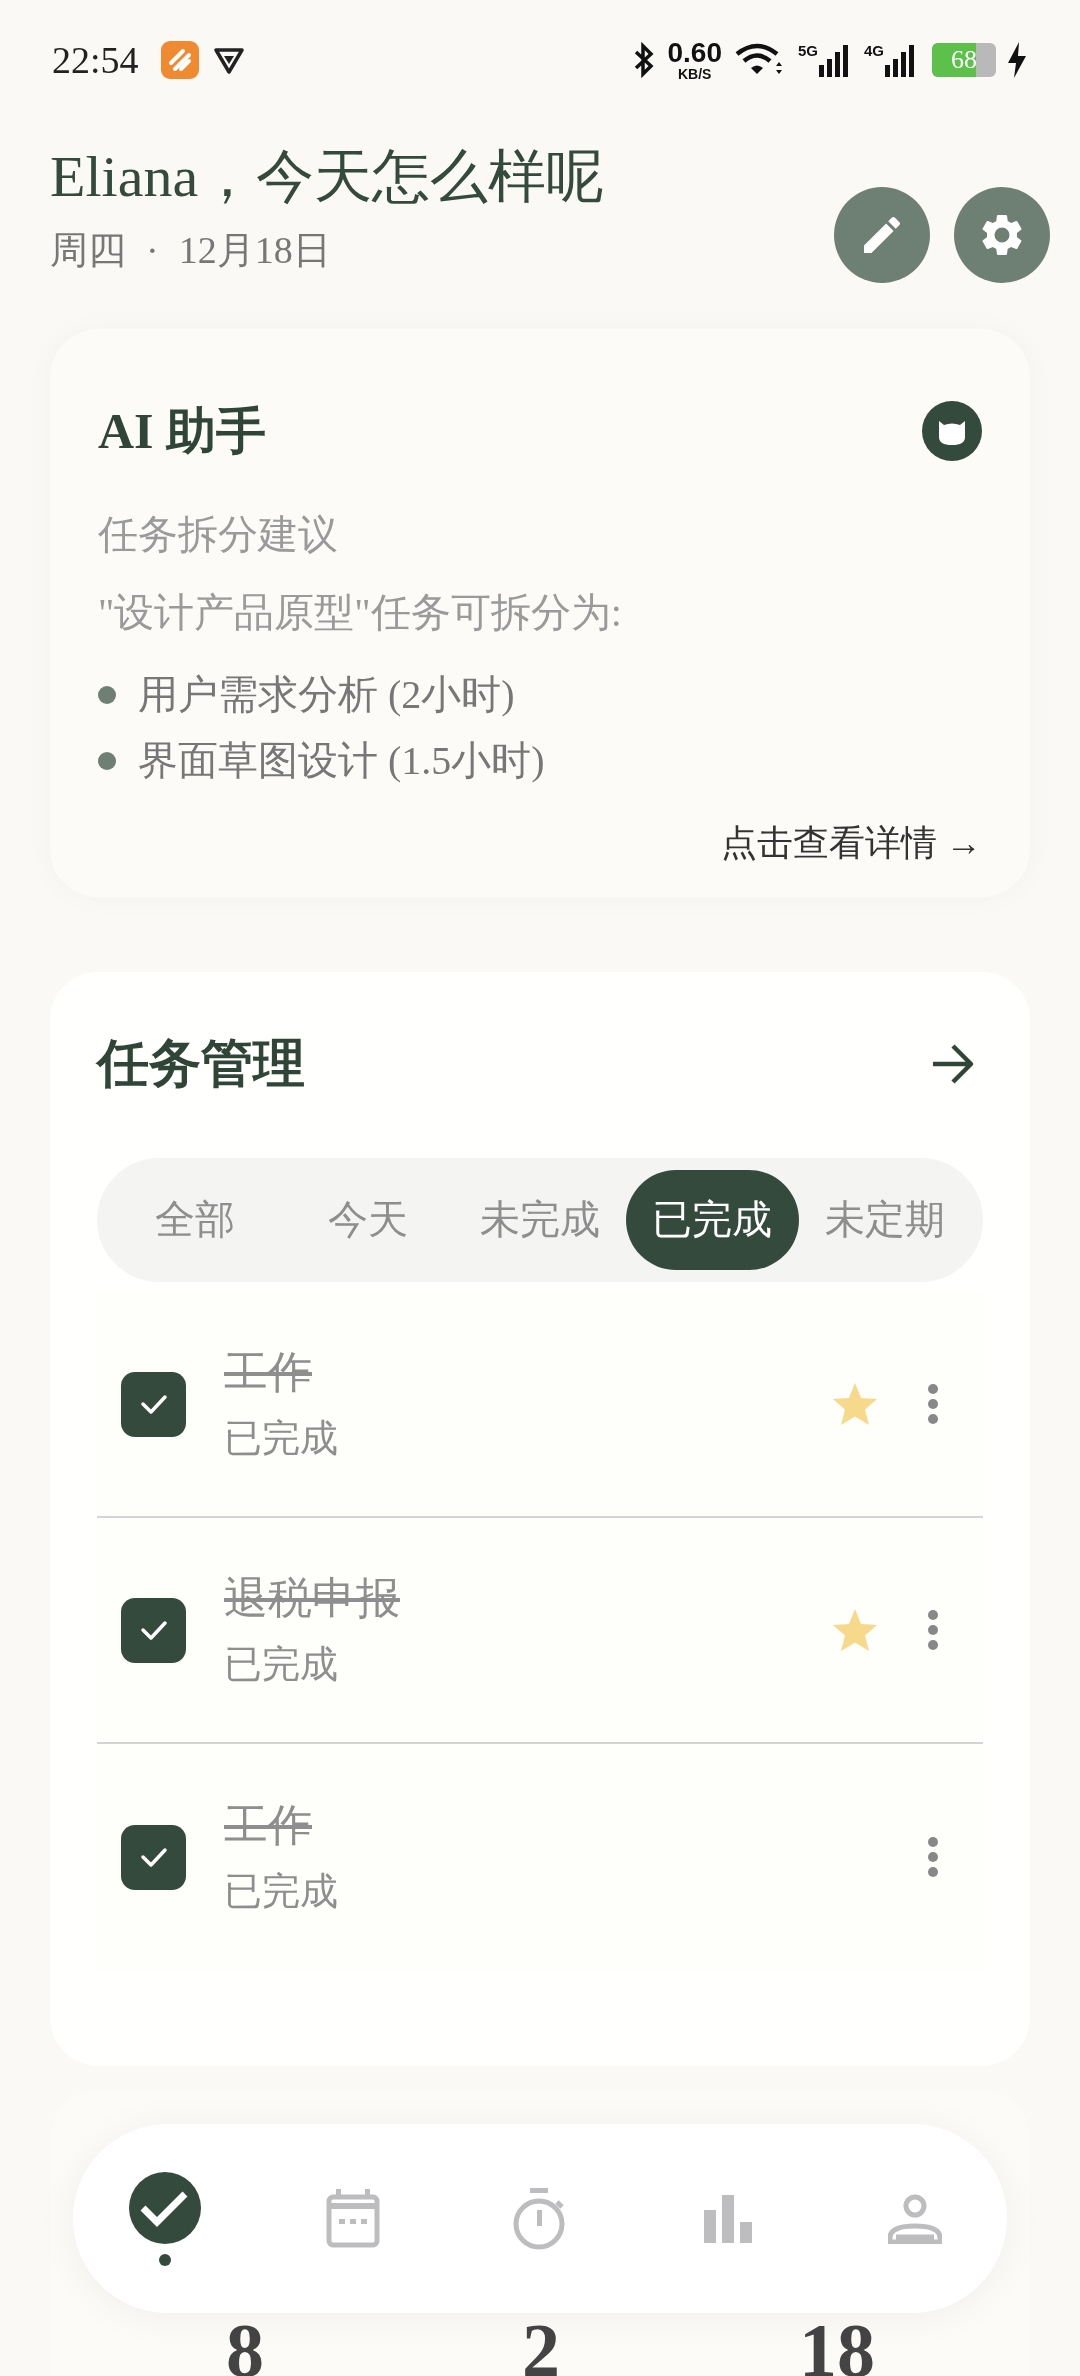 The image size is (1080, 2376). I want to click on card-title: 任务管理, so click(201, 1064).